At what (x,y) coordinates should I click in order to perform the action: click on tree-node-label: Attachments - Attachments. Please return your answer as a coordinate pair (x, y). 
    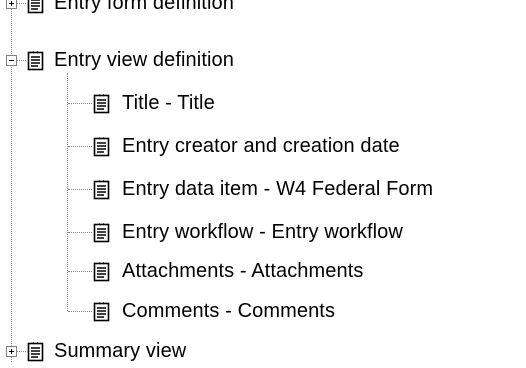
    Looking at the image, I should click on (243, 271).